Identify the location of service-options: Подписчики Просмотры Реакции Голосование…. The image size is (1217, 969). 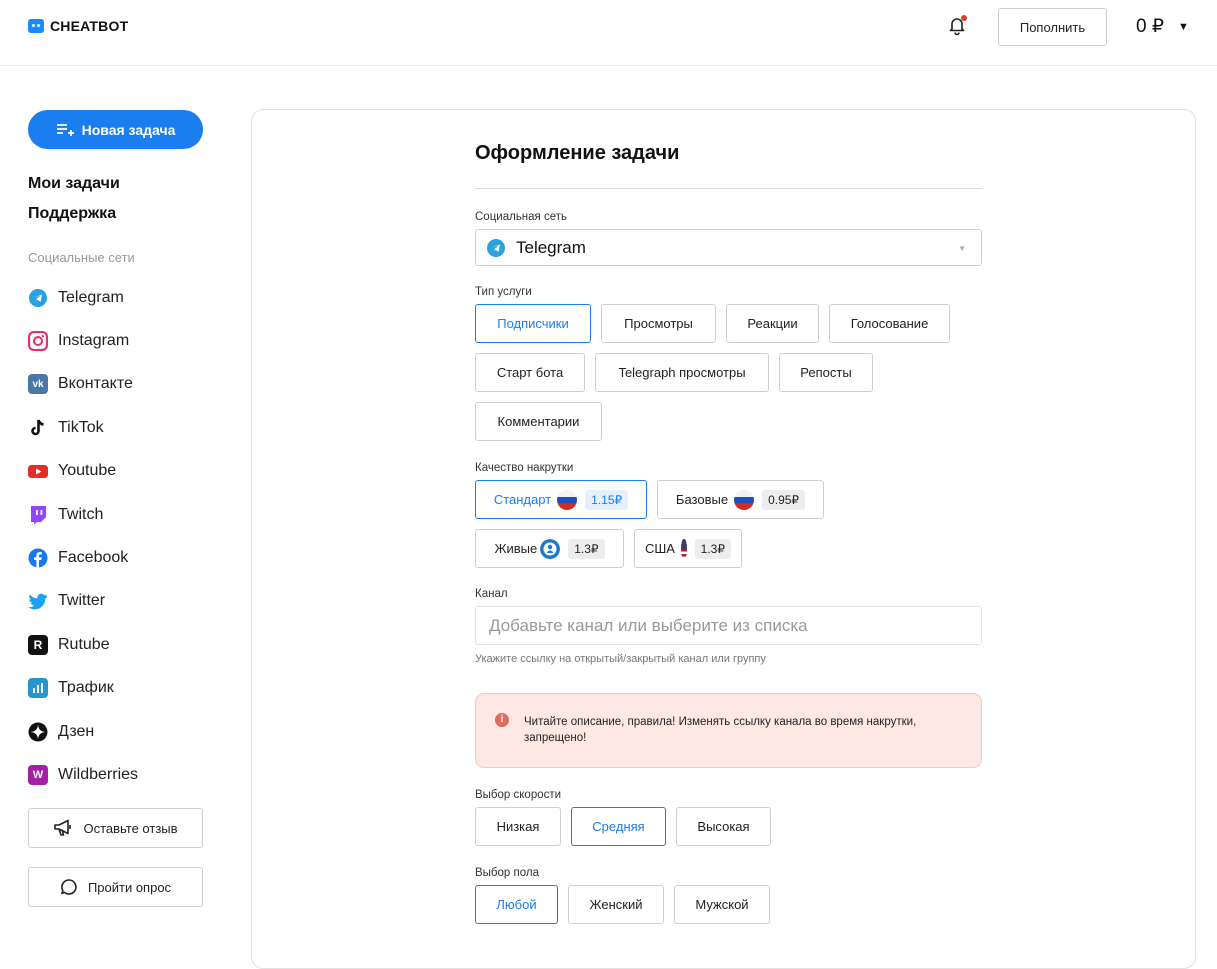
(728, 372).